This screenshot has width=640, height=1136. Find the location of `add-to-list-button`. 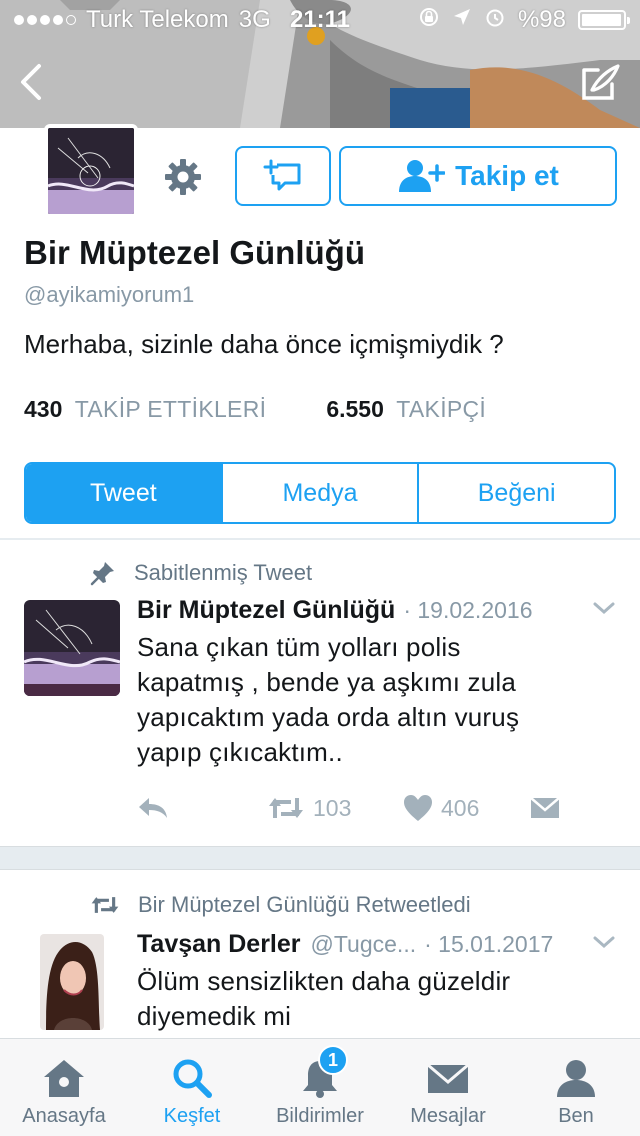

add-to-list-button is located at coordinates (283, 176).